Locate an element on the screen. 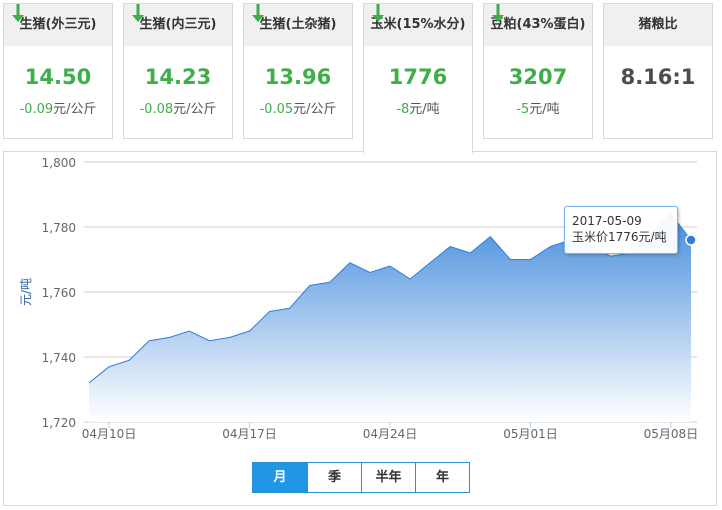  x-tick-label: 04月24日 is located at coordinates (390, 434).